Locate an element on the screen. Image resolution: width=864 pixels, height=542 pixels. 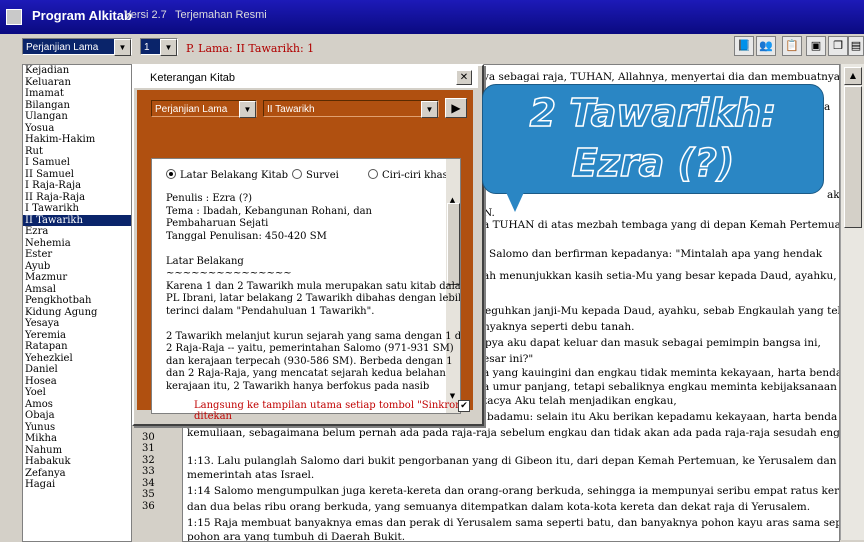
book-list-item: Ratapan is located at coordinates (77, 347).